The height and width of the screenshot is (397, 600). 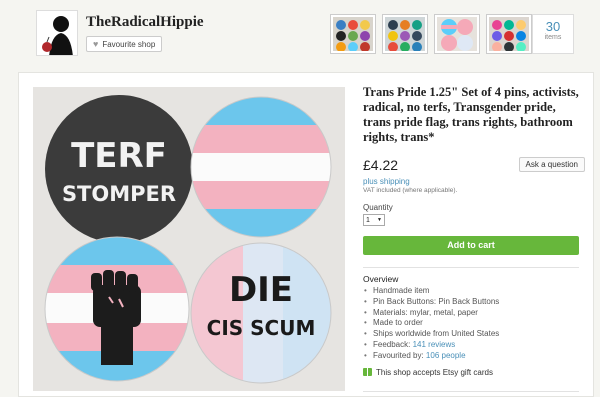 What do you see at coordinates (379, 220) in the screenshot?
I see `chevron-down-icon: ▼` at bounding box center [379, 220].